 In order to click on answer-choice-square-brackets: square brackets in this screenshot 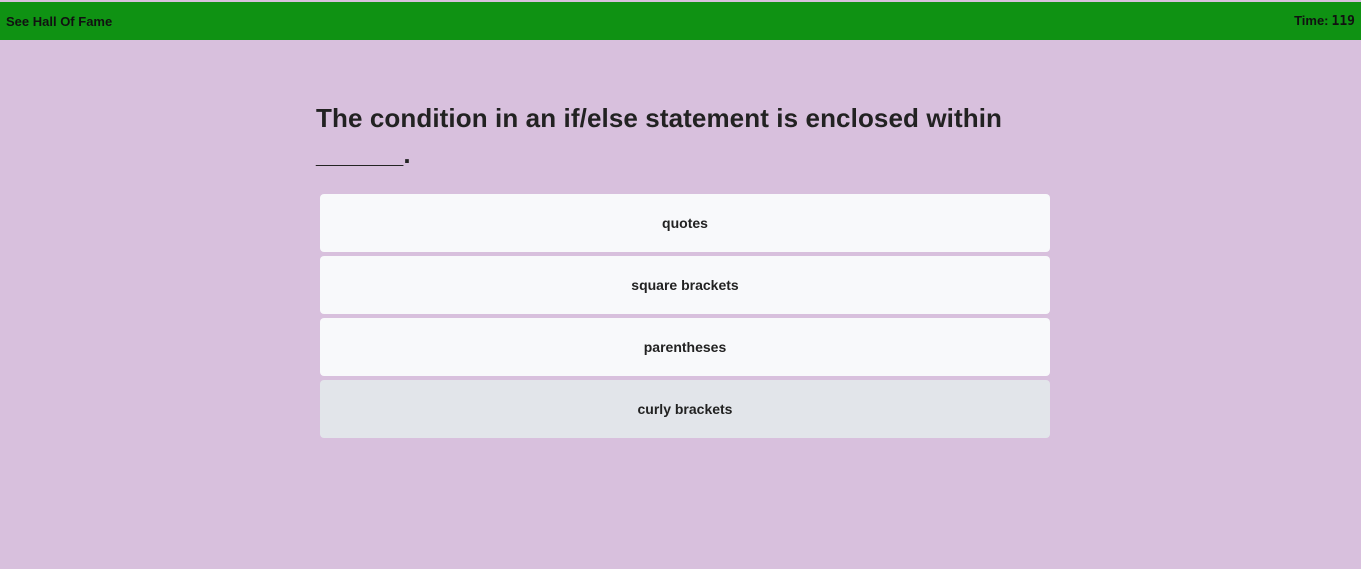, I will do `click(685, 285)`.